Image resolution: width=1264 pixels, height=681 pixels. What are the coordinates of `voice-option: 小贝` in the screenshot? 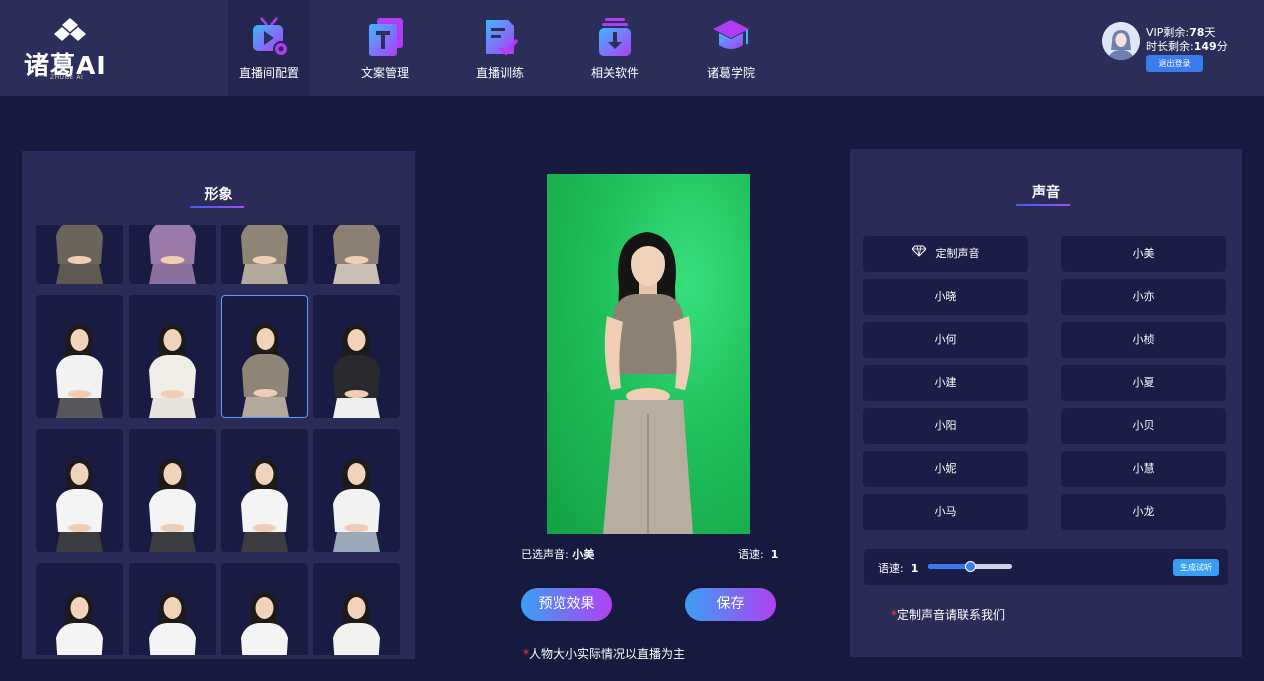 It's located at (1143, 426).